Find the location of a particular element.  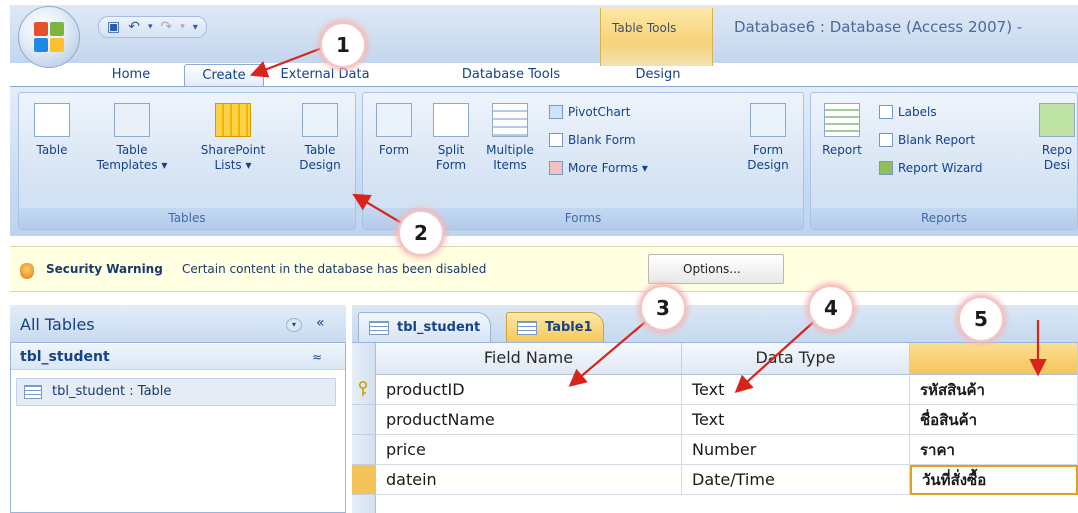

multiple-items-button: Multiple Items is located at coordinates (510, 138).